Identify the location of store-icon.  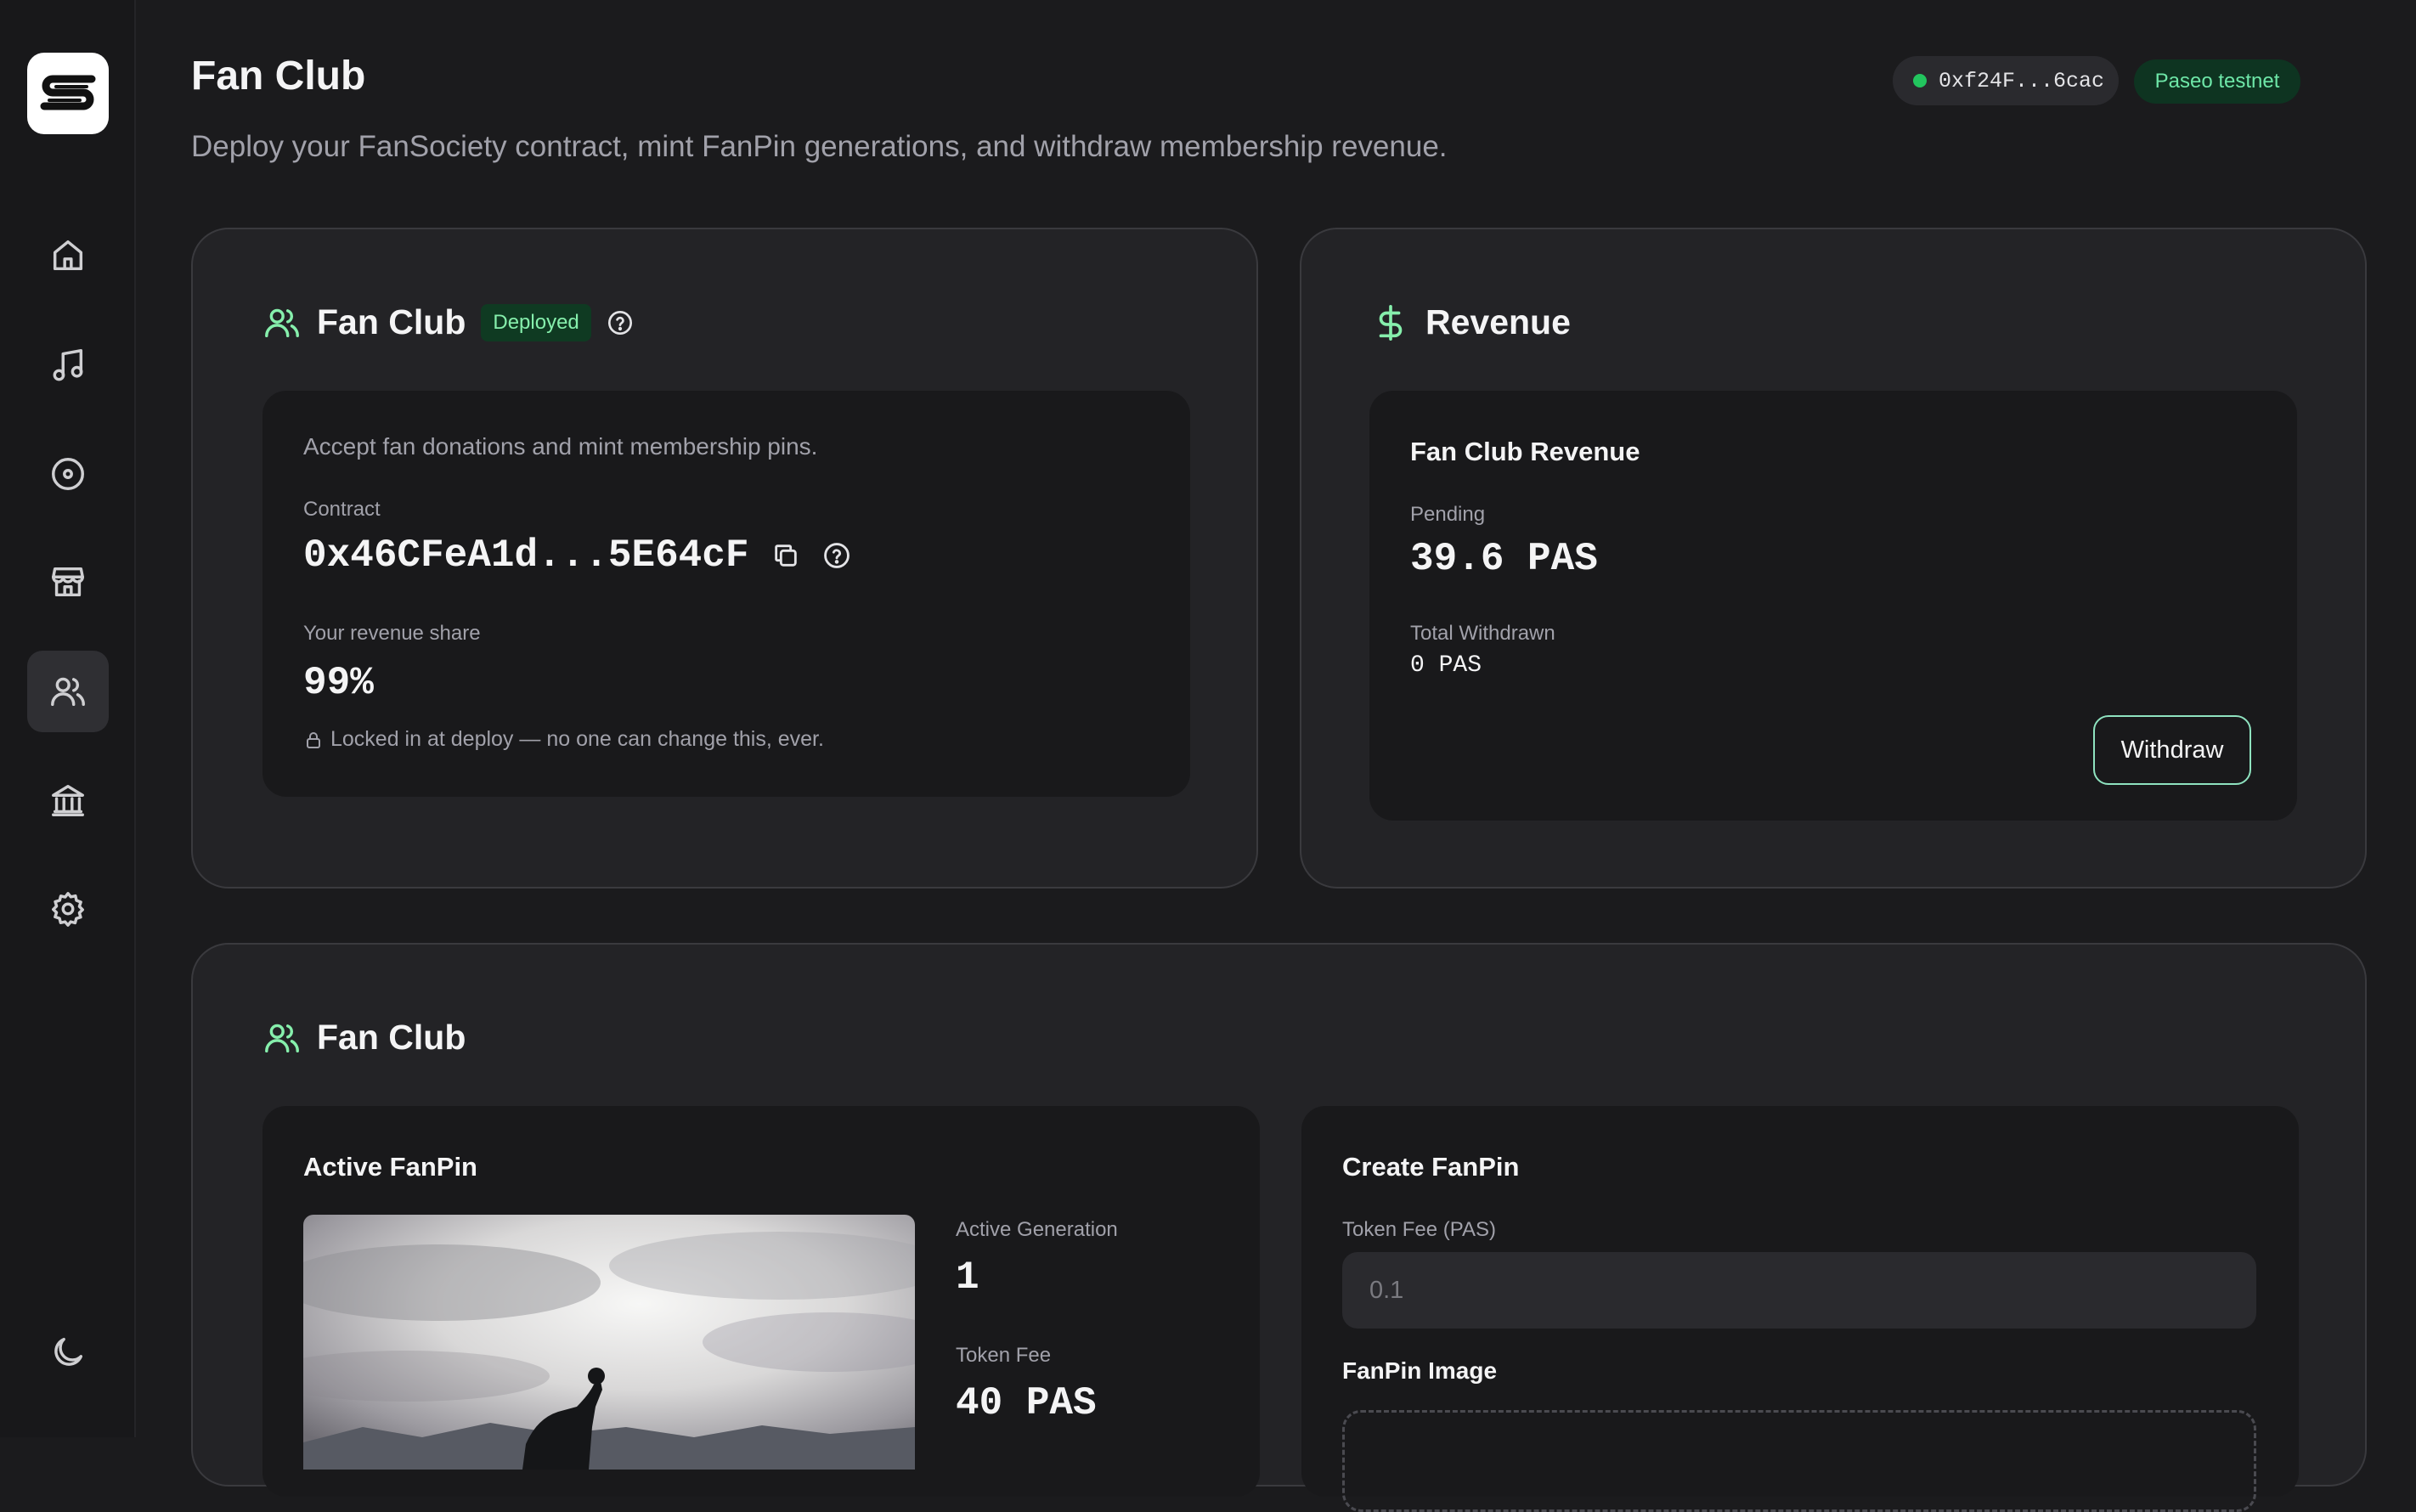
(68, 581).